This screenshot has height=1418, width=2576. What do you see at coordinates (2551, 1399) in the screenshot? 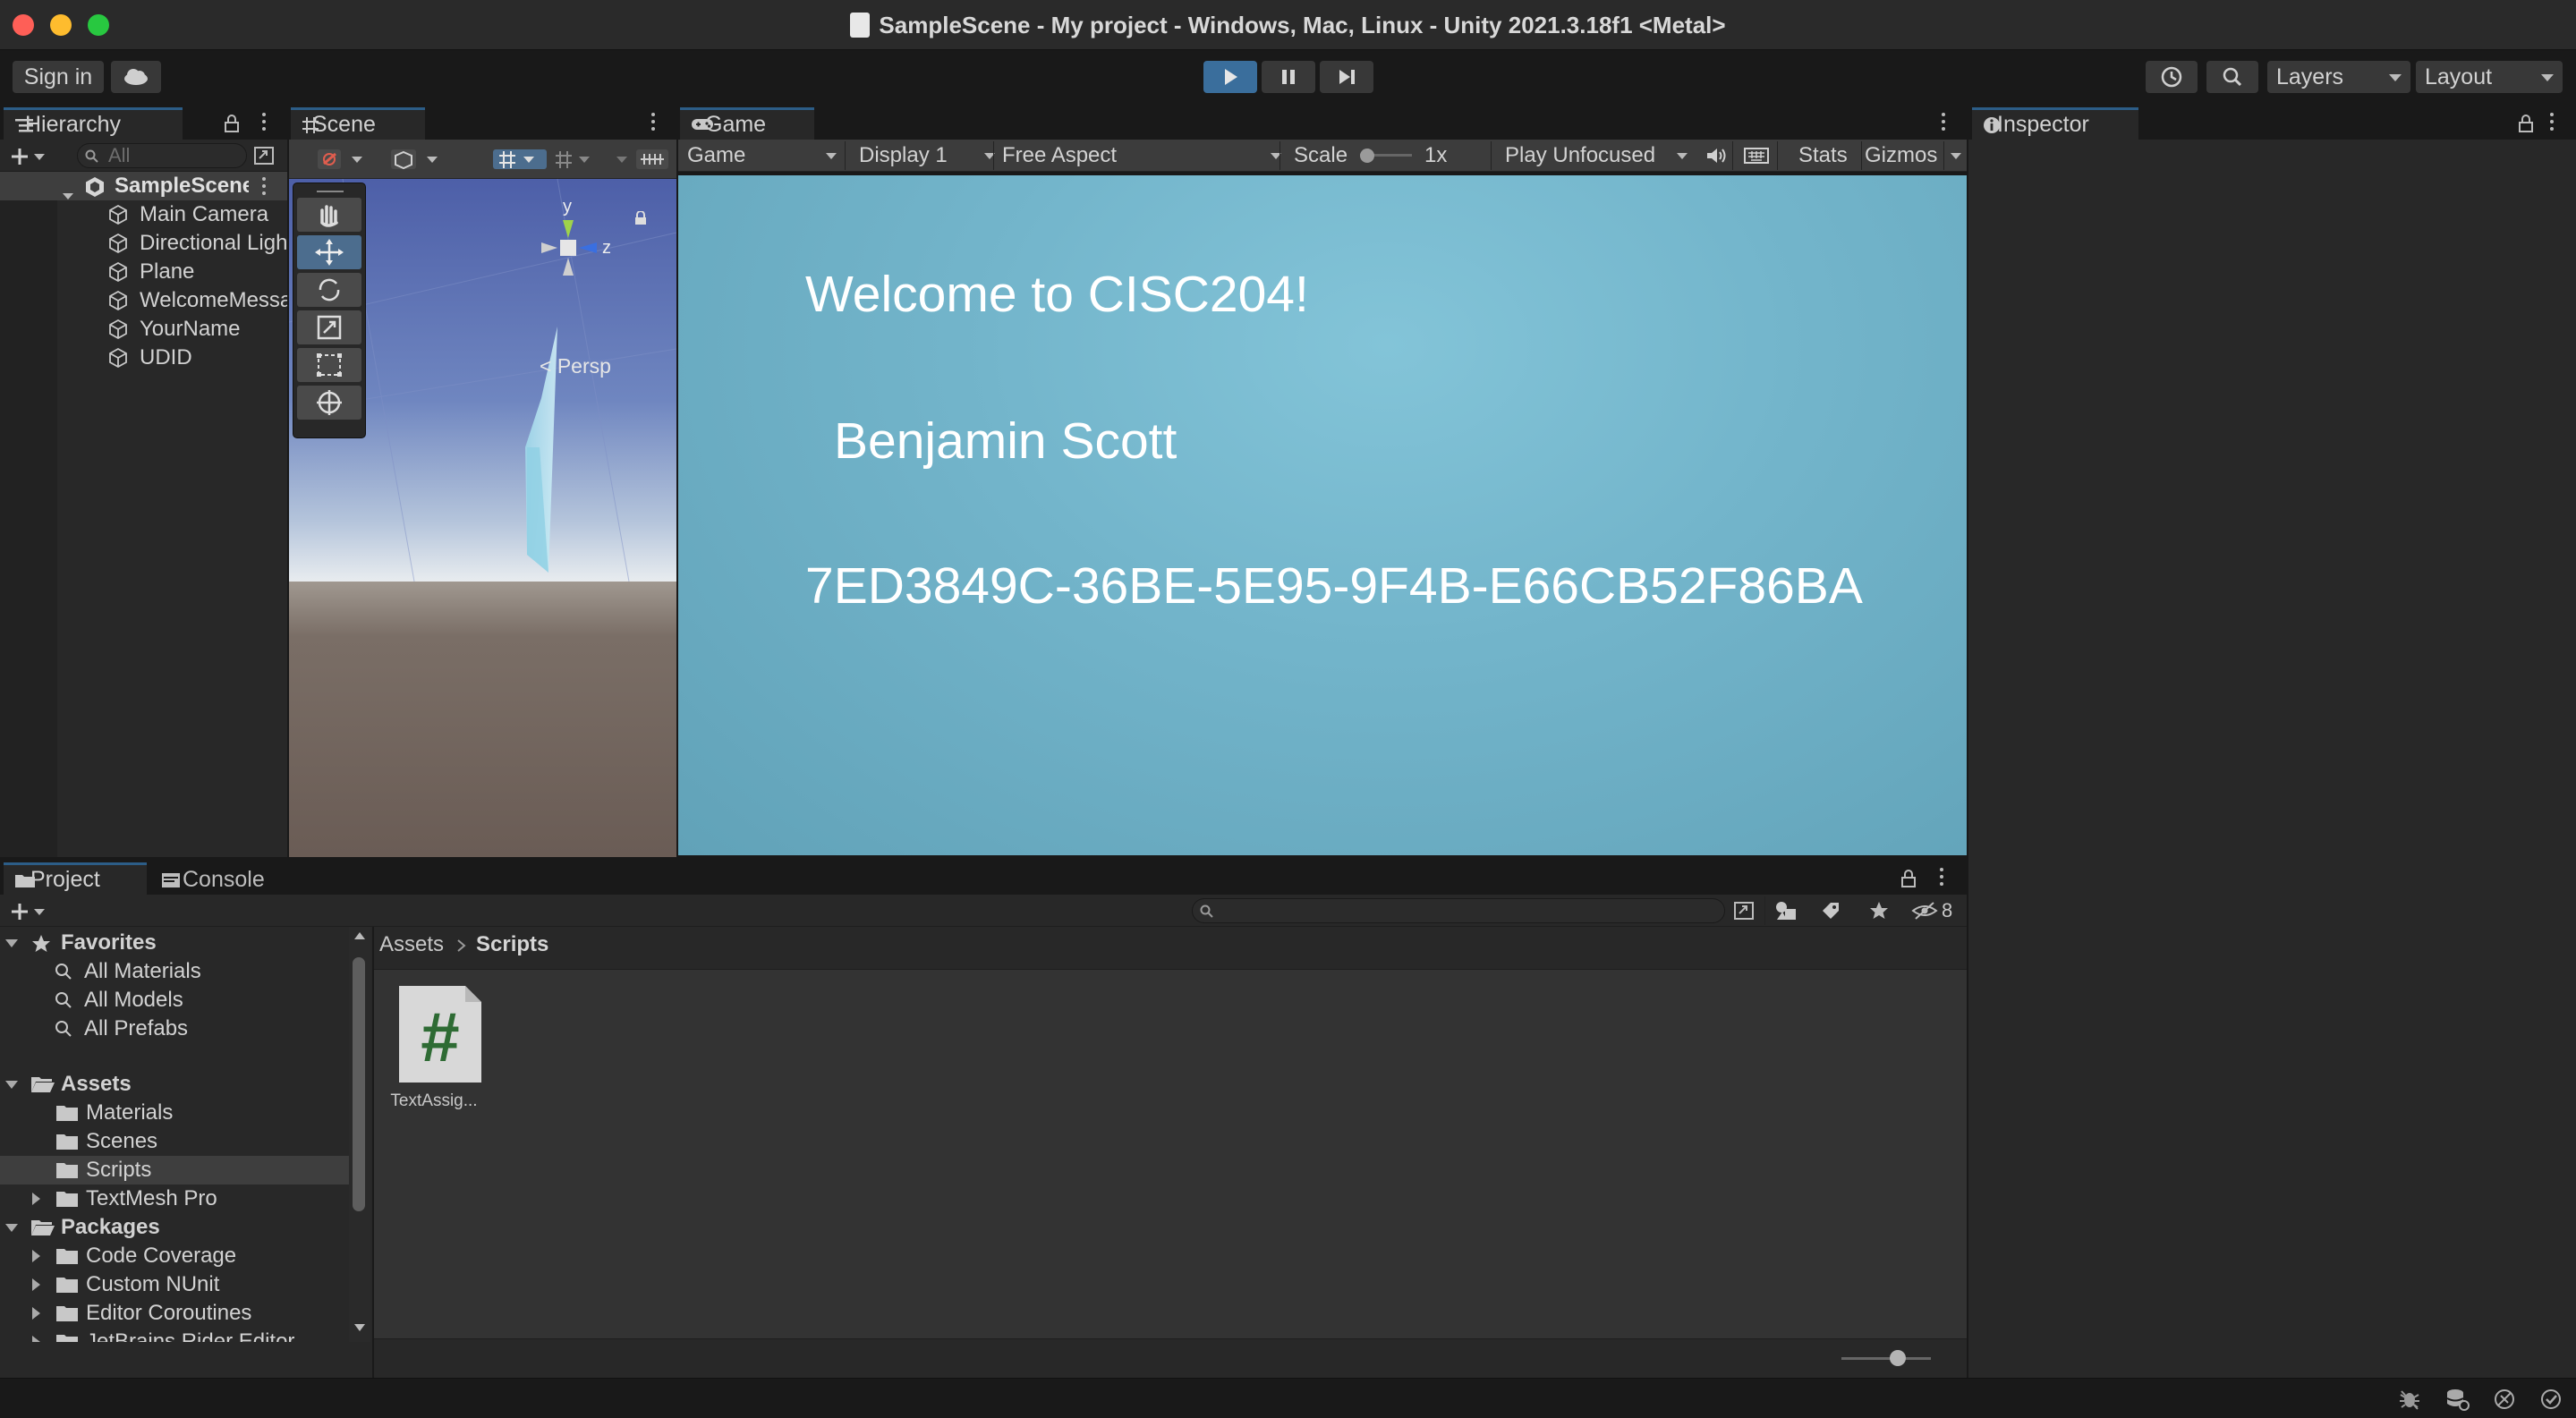
I see `progress-check-icon` at bounding box center [2551, 1399].